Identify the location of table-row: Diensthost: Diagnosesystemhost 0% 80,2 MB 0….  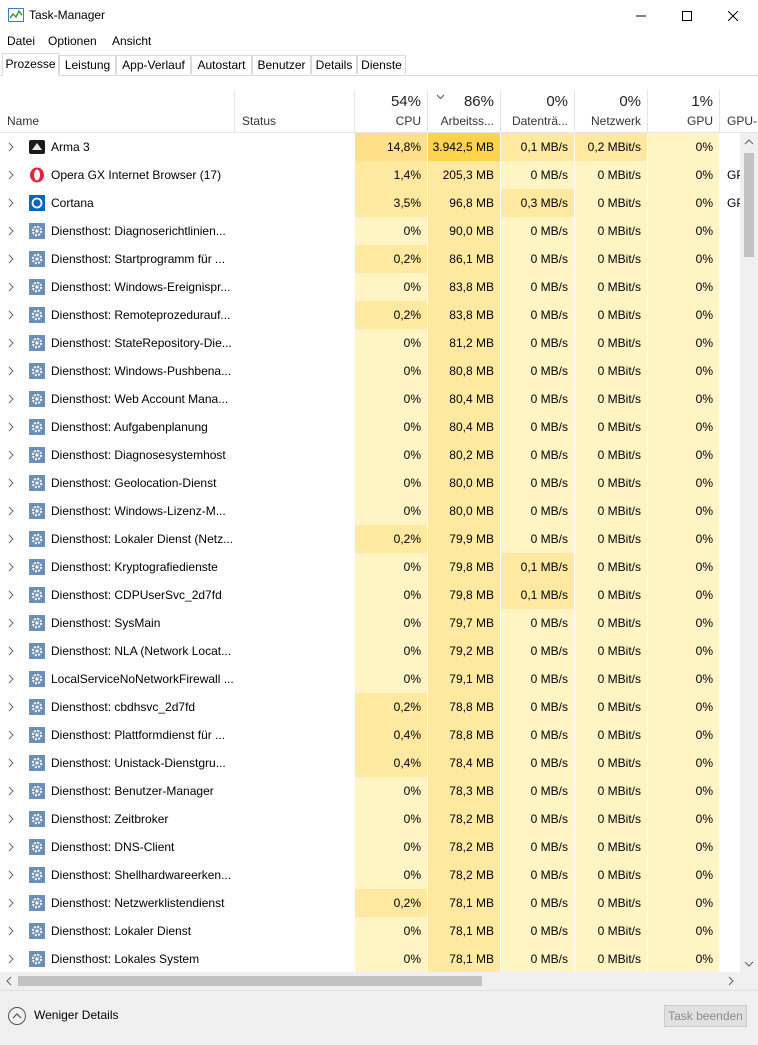
(370, 455).